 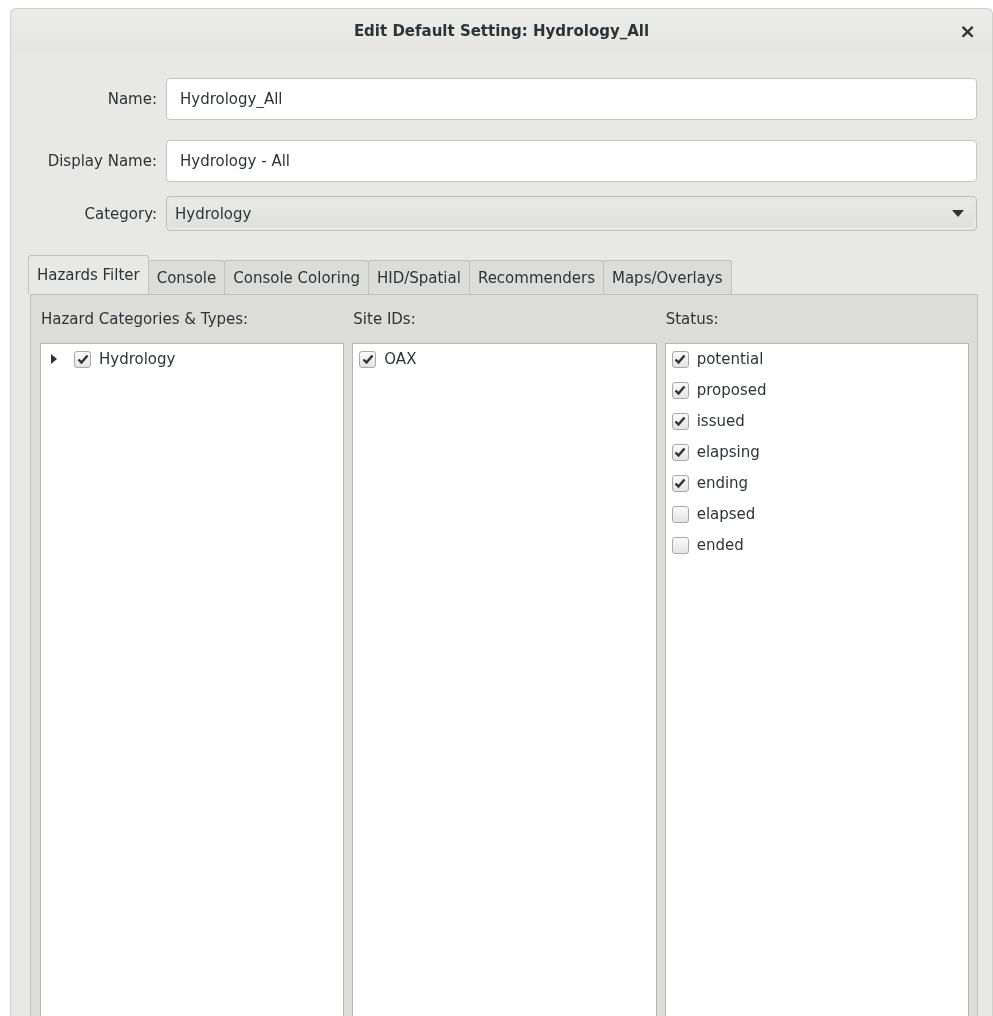 What do you see at coordinates (667, 277) in the screenshot?
I see `tab: Maps/Overlays` at bounding box center [667, 277].